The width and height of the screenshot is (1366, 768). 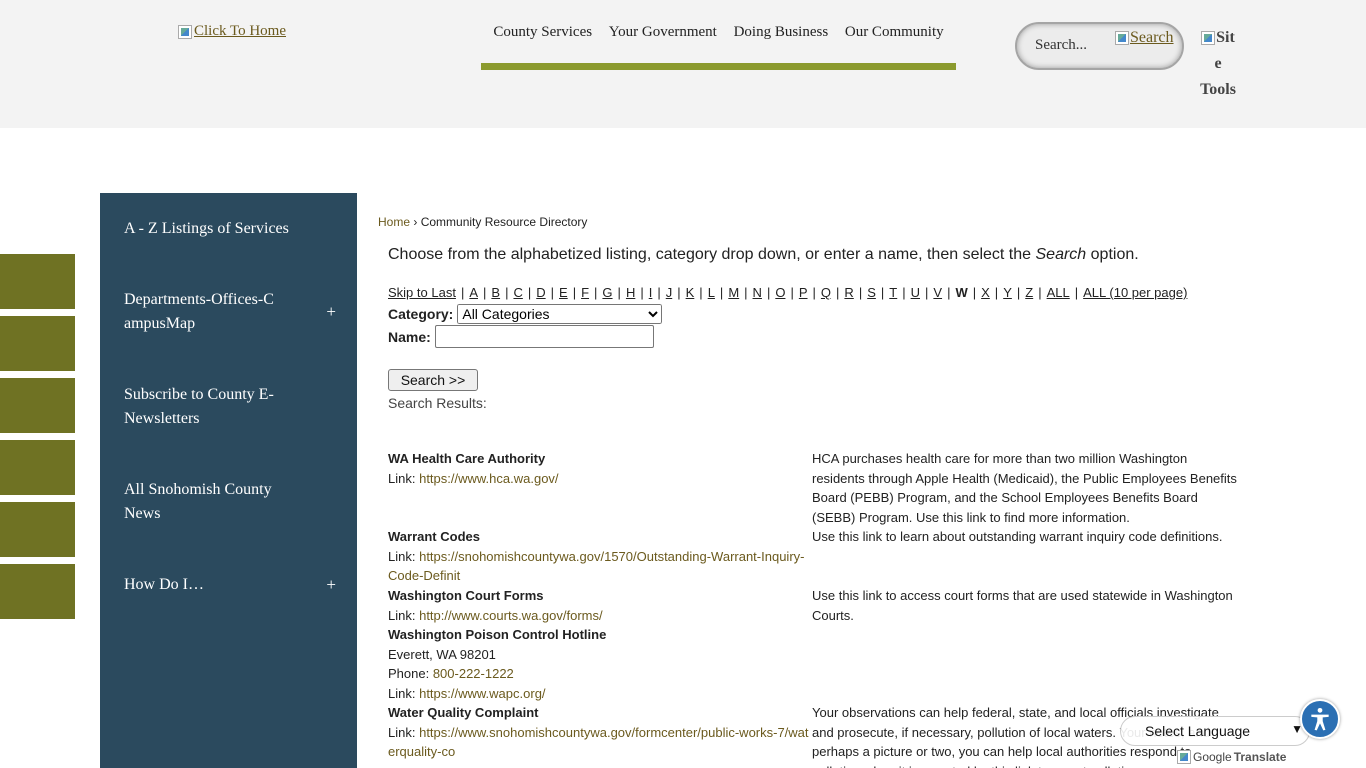 What do you see at coordinates (482, 693) in the screenshot?
I see `result-link: https://www.wapc.org/` at bounding box center [482, 693].